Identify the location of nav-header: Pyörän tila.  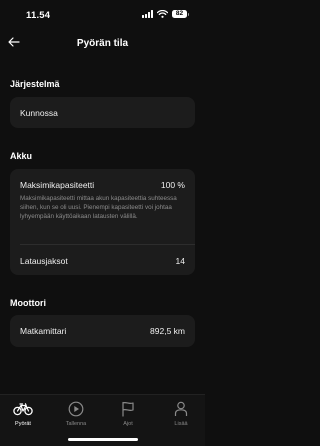
(102, 44).